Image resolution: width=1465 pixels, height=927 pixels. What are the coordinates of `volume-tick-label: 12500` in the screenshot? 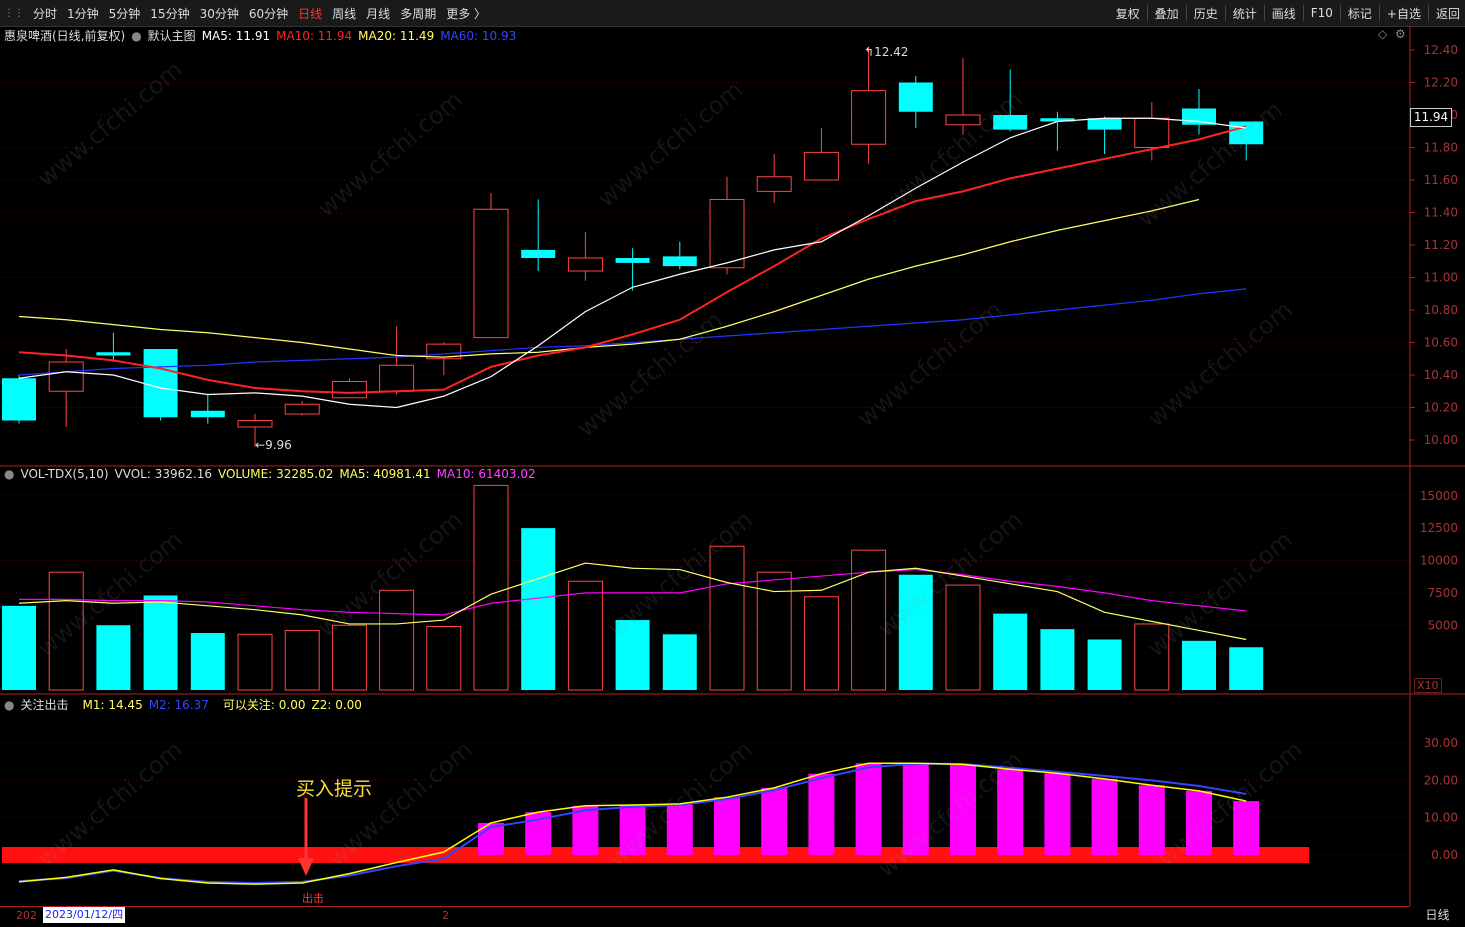 It's located at (1439, 528).